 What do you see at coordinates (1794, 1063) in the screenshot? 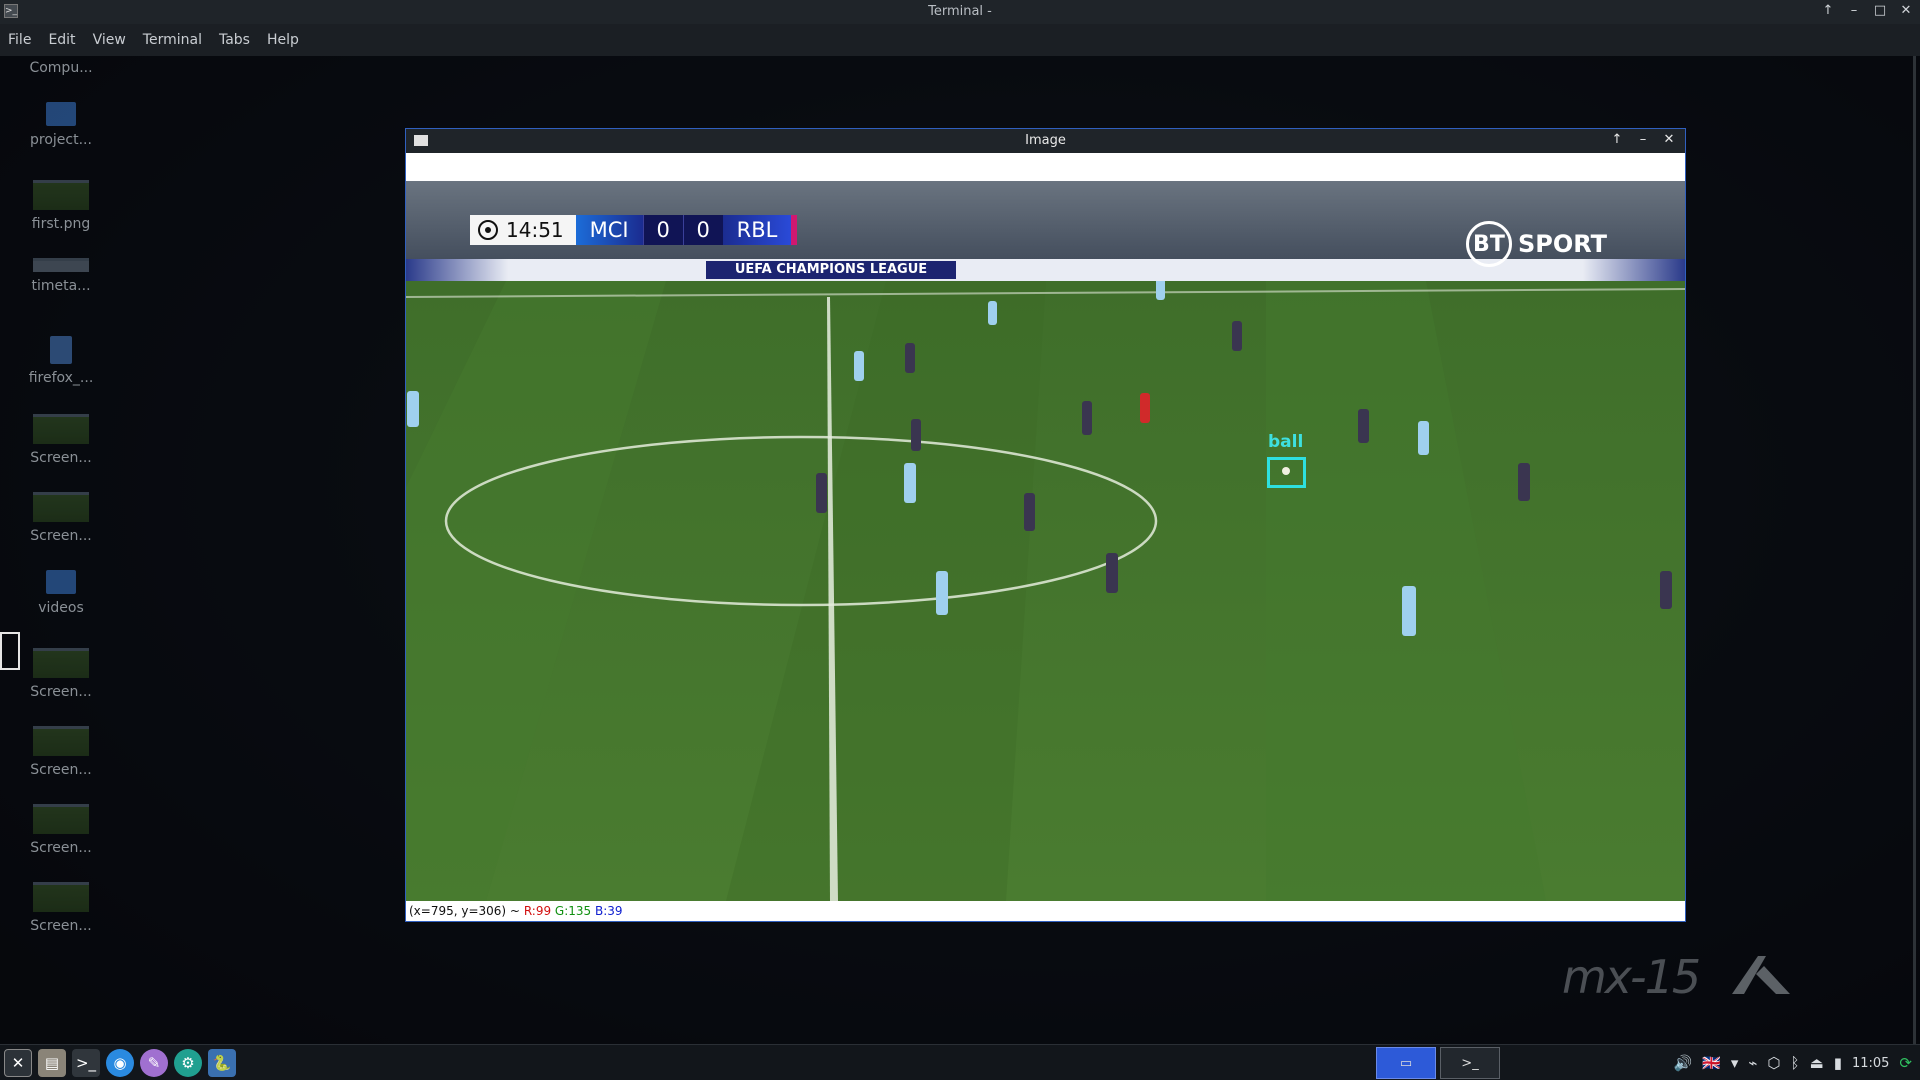
I see `bluetooth-icon: ᛒ` at bounding box center [1794, 1063].